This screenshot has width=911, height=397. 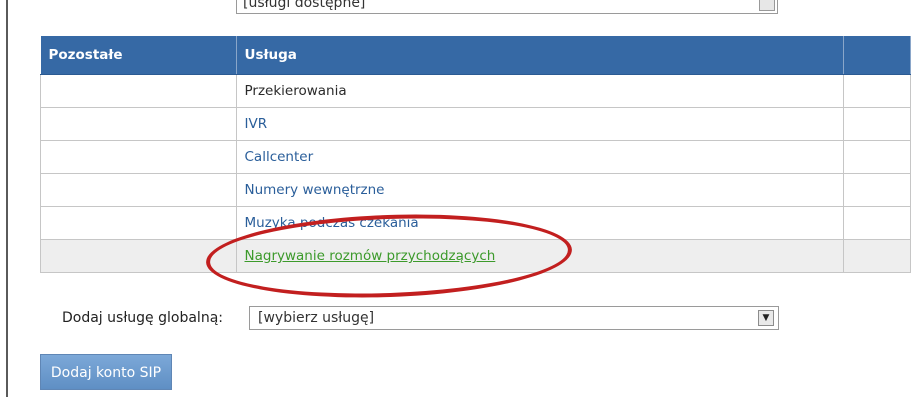 What do you see at coordinates (332, 223) in the screenshot?
I see `service-link-music-on-hold: Muzyka podczas czekania` at bounding box center [332, 223].